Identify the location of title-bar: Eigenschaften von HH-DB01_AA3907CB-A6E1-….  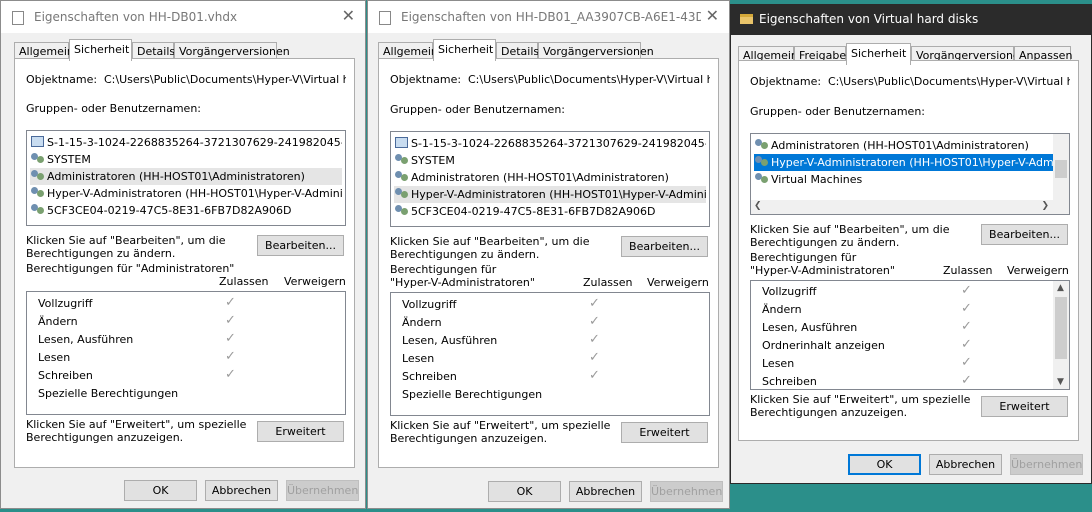
(548, 17).